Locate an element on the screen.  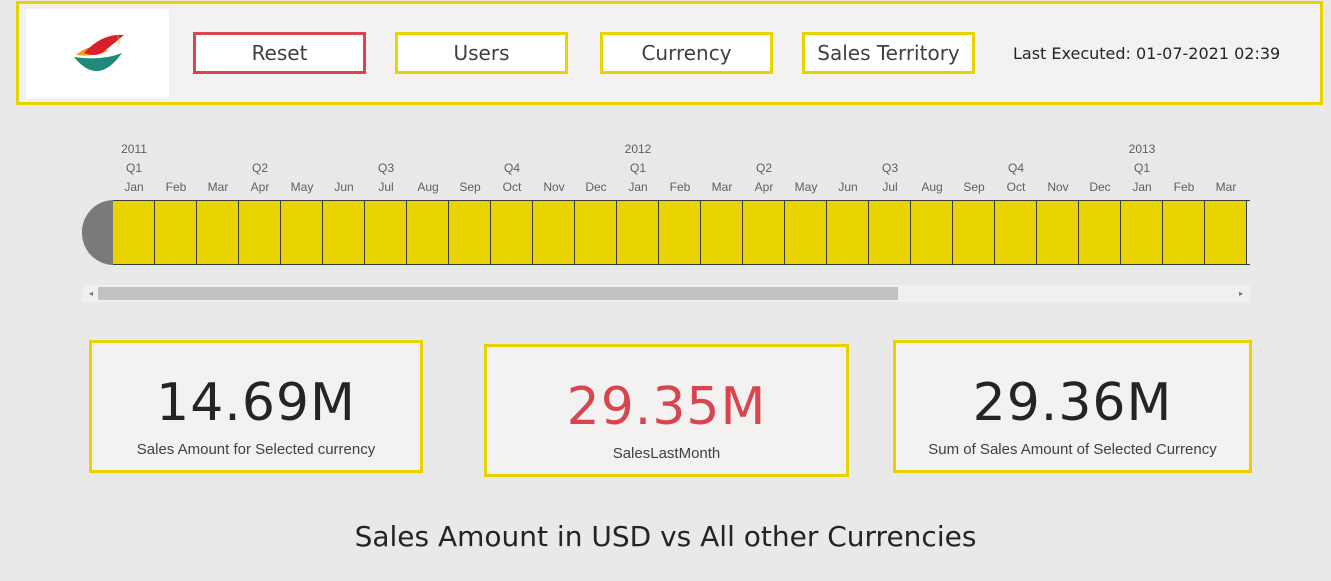
timeline-year-label: 2013 is located at coordinates (1142, 149).